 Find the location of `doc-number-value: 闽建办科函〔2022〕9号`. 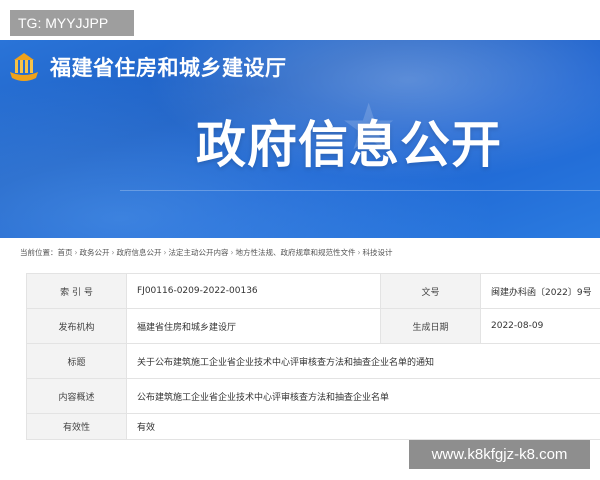

doc-number-value: 闽建办科函〔2022〕9号 is located at coordinates (540, 291).